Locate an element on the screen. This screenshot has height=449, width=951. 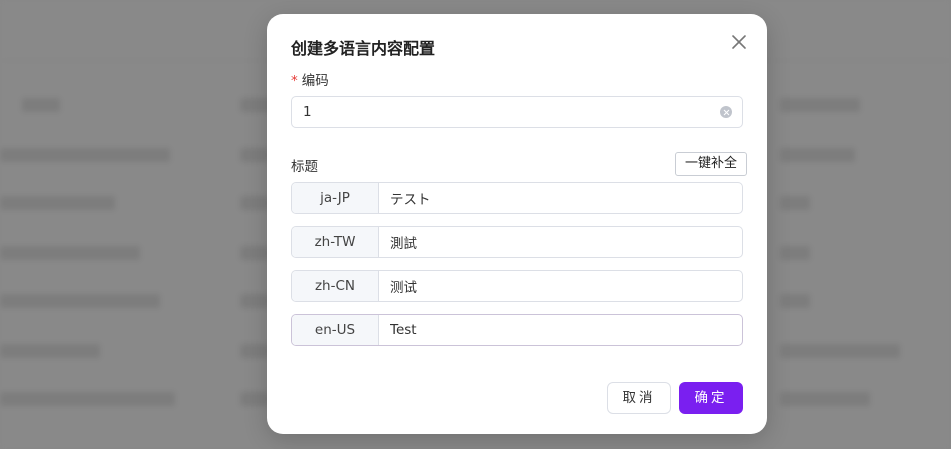
lang-row-en-us: en-US is located at coordinates (517, 330).